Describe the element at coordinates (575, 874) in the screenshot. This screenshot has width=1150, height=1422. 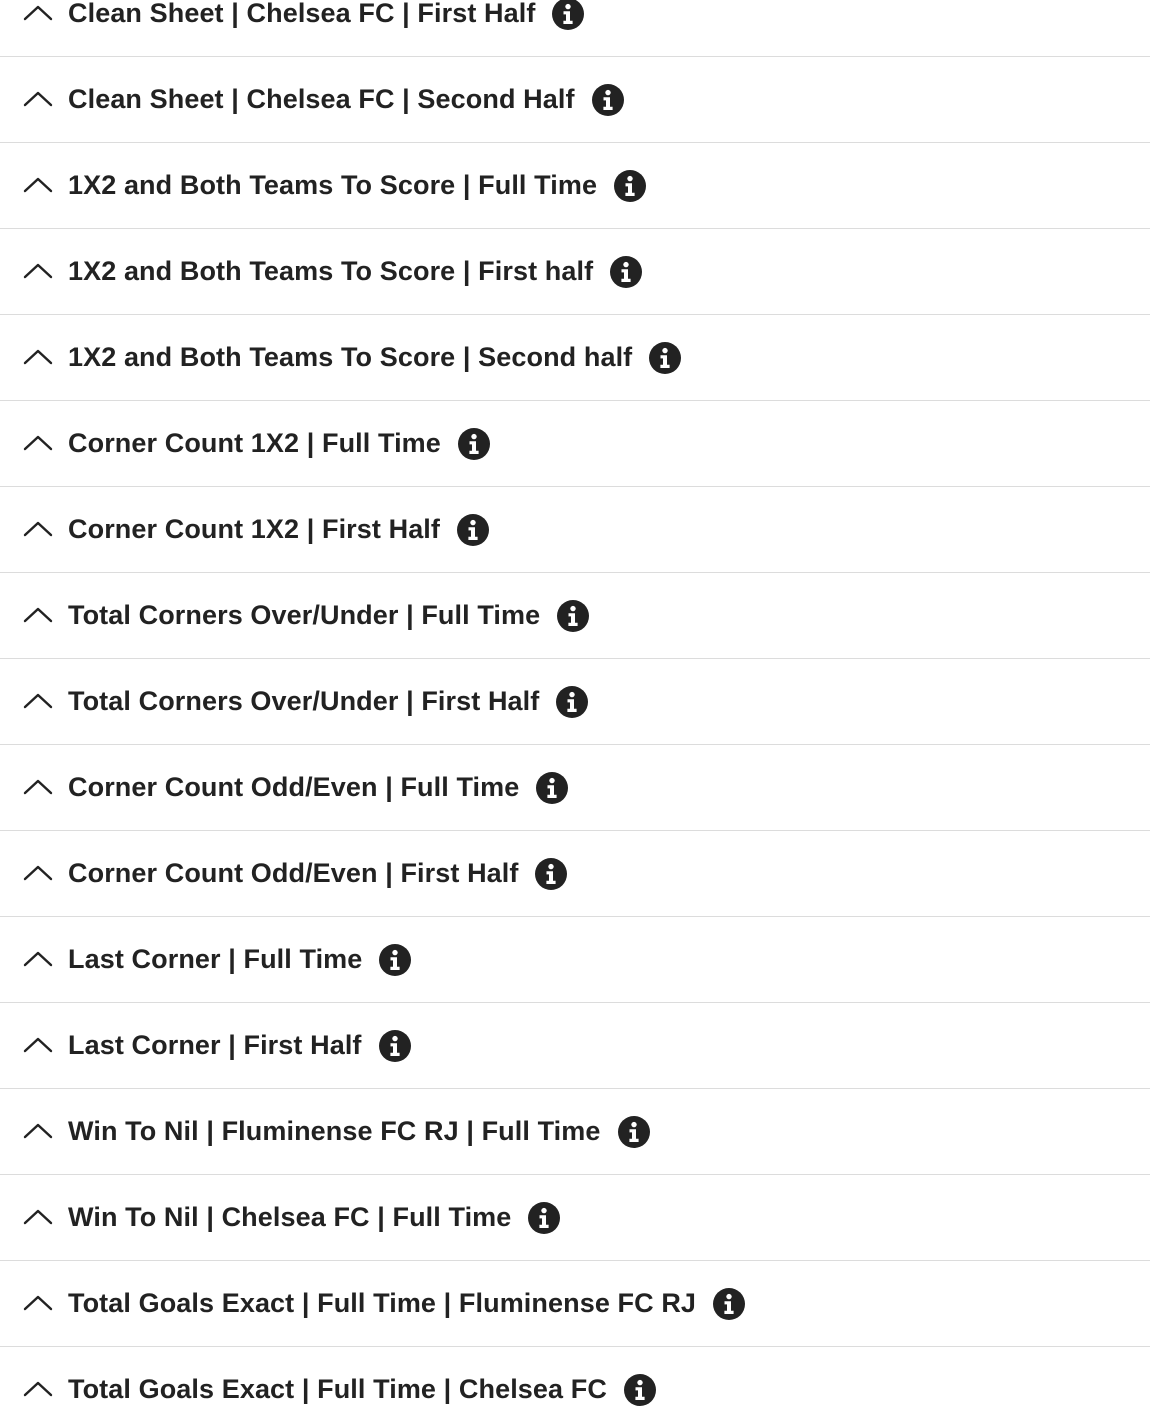
I see `market-row: Corner Count Odd/Even | First Half` at that location.